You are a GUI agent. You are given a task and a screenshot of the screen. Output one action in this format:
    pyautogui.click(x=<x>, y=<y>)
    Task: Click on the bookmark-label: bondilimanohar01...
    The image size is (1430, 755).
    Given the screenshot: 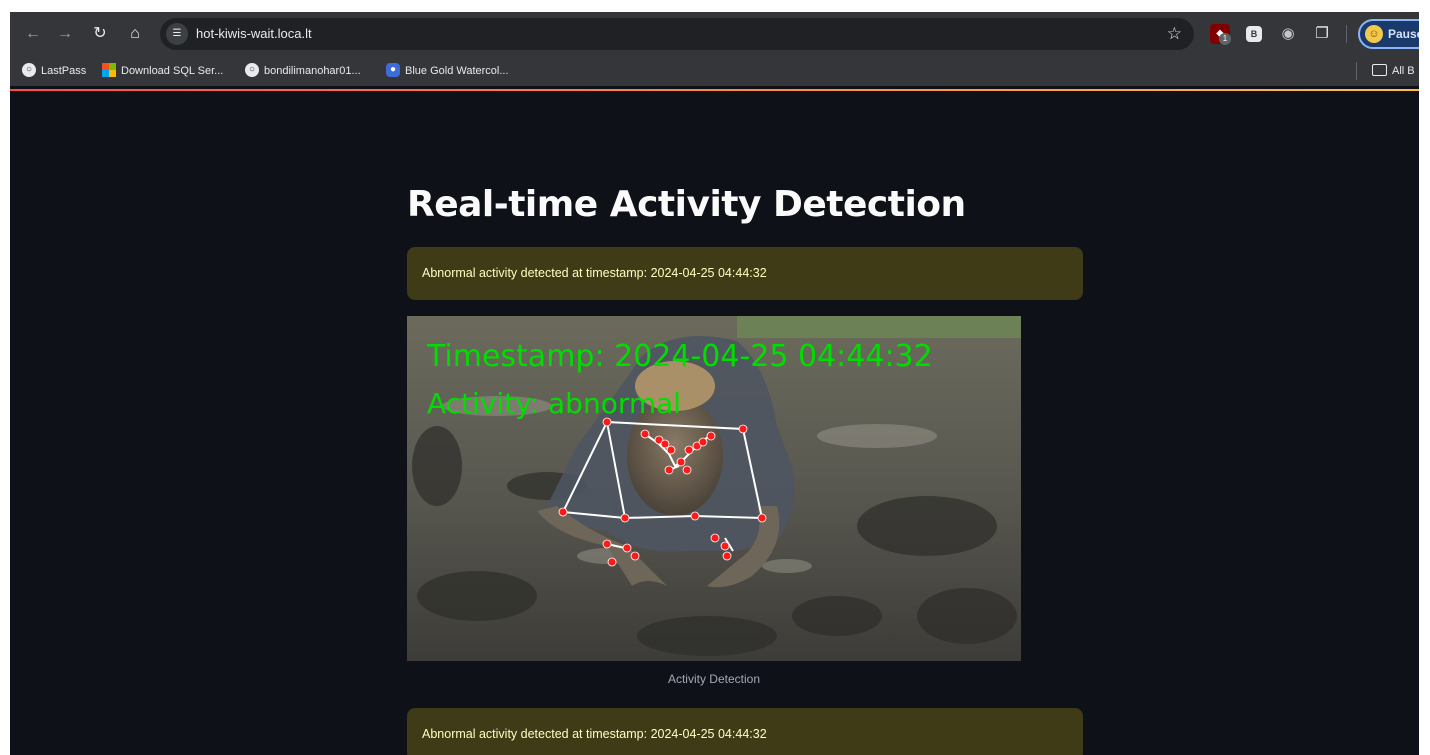 What is the action you would take?
    pyautogui.click(x=312, y=71)
    